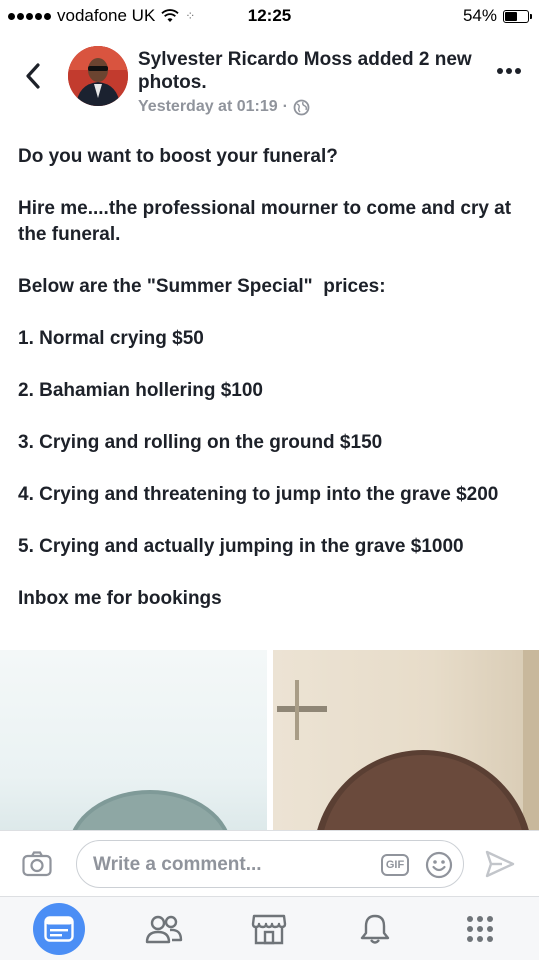 The image size is (539, 960). I want to click on bottom-nav, so click(269, 928).